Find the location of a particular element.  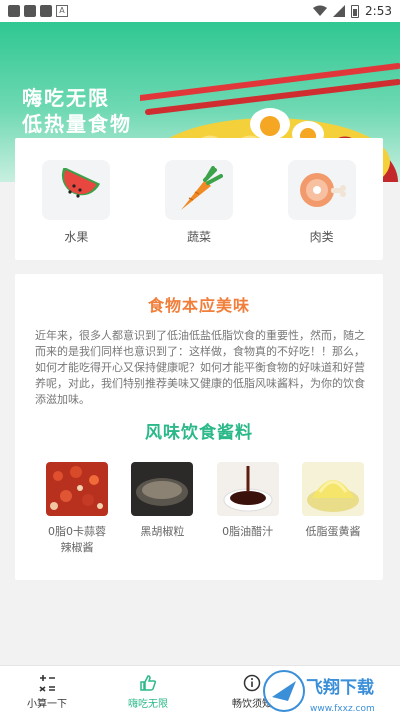

vinegar-image is located at coordinates (247, 489).